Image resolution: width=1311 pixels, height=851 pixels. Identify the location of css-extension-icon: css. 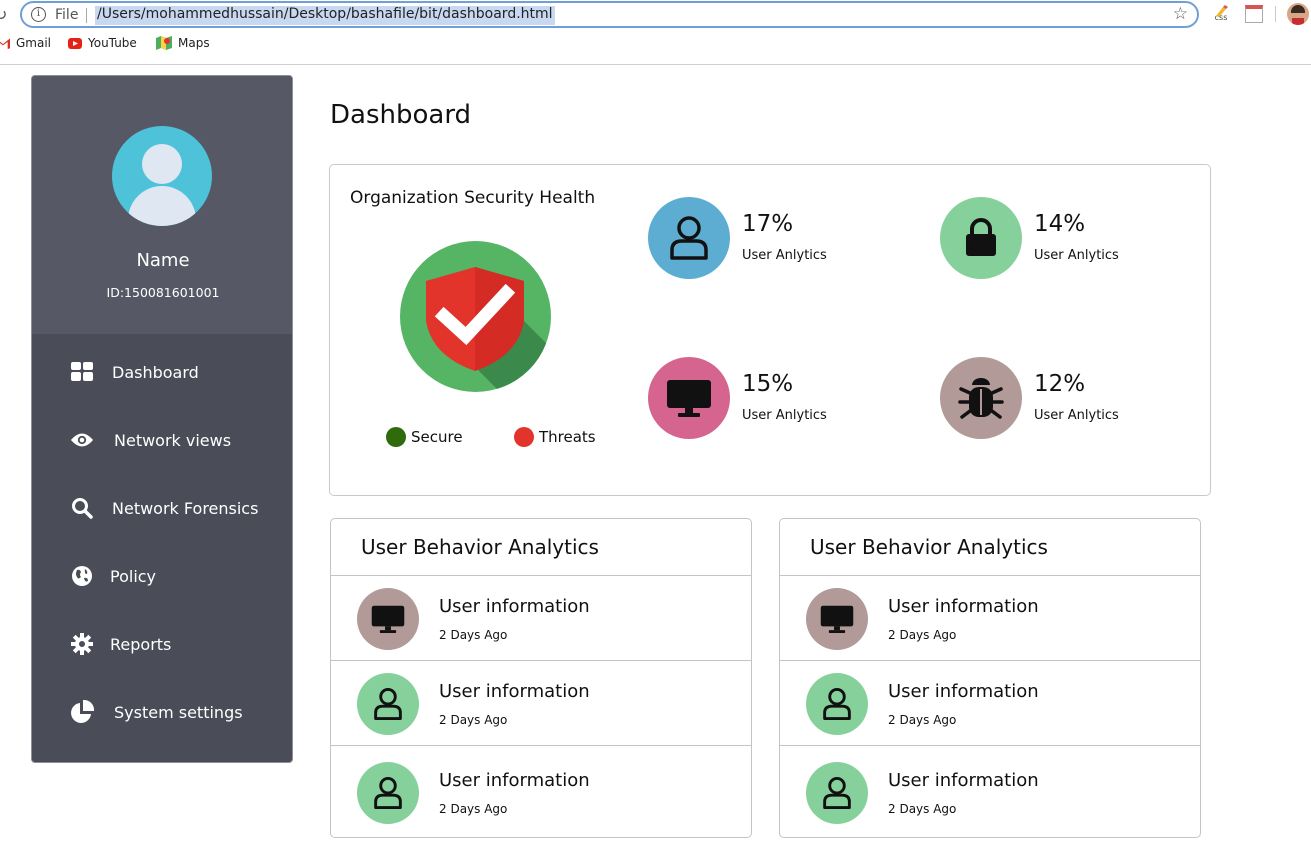
(1221, 14).